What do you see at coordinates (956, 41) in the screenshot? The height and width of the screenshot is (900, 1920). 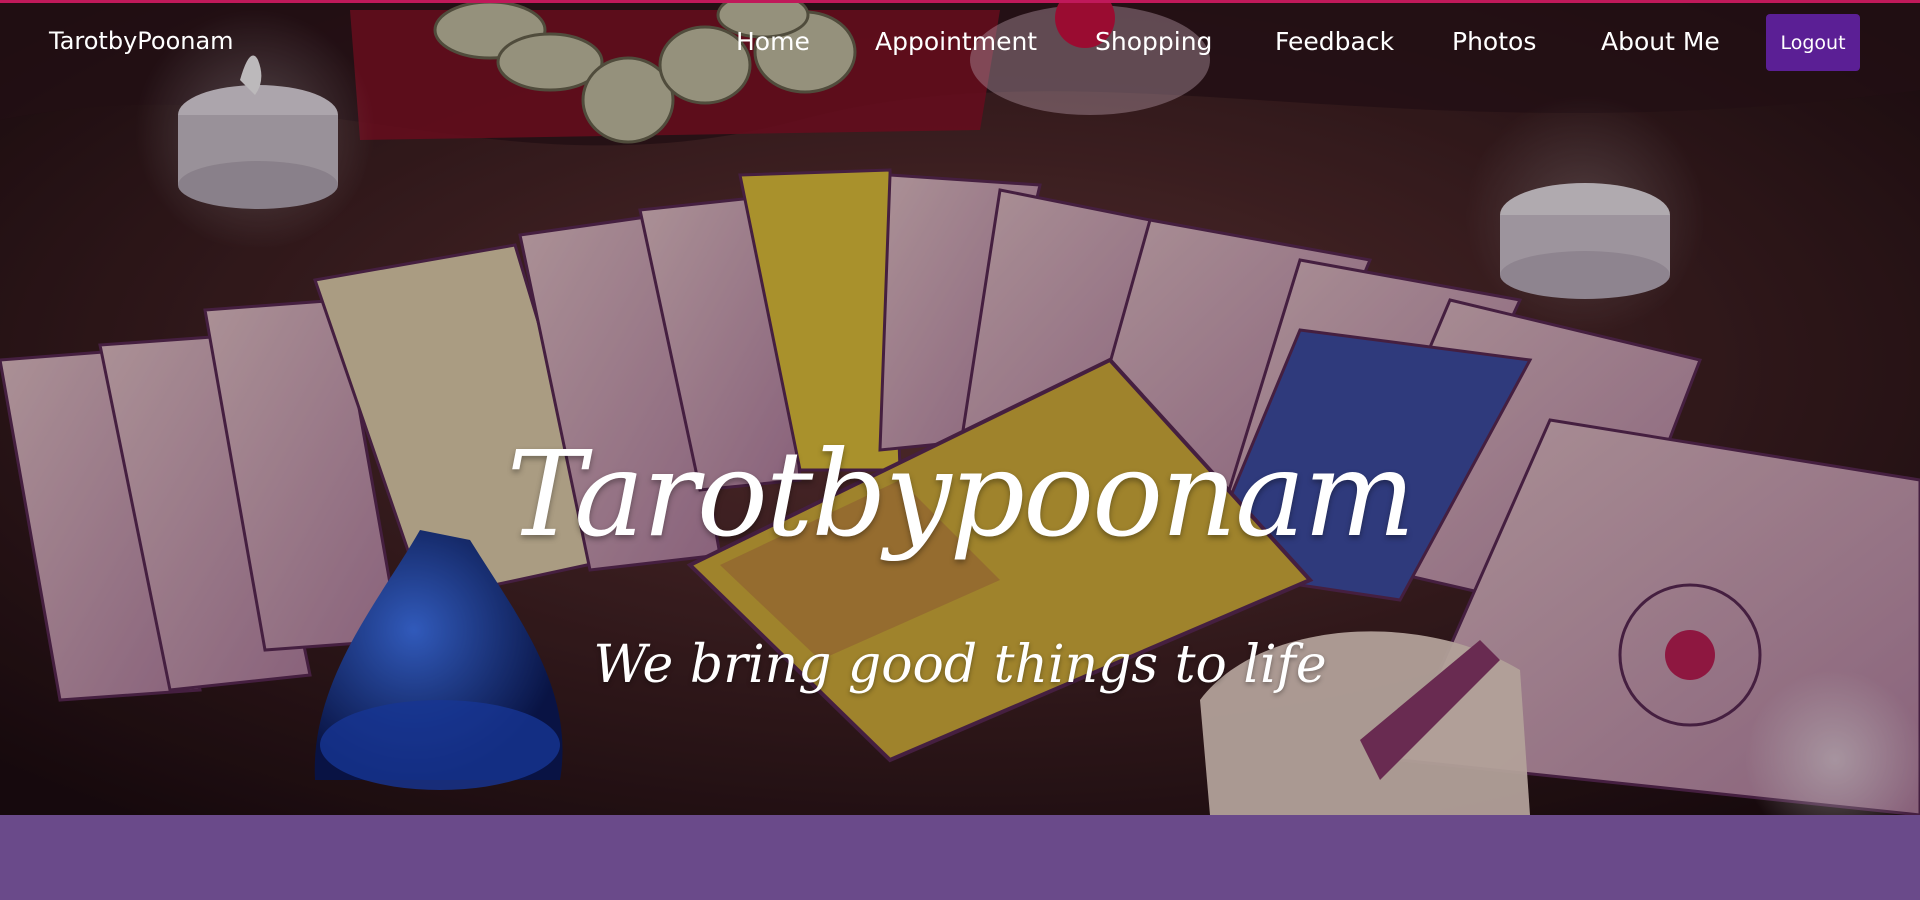 I see `nav-item-appointment: Appointment` at bounding box center [956, 41].